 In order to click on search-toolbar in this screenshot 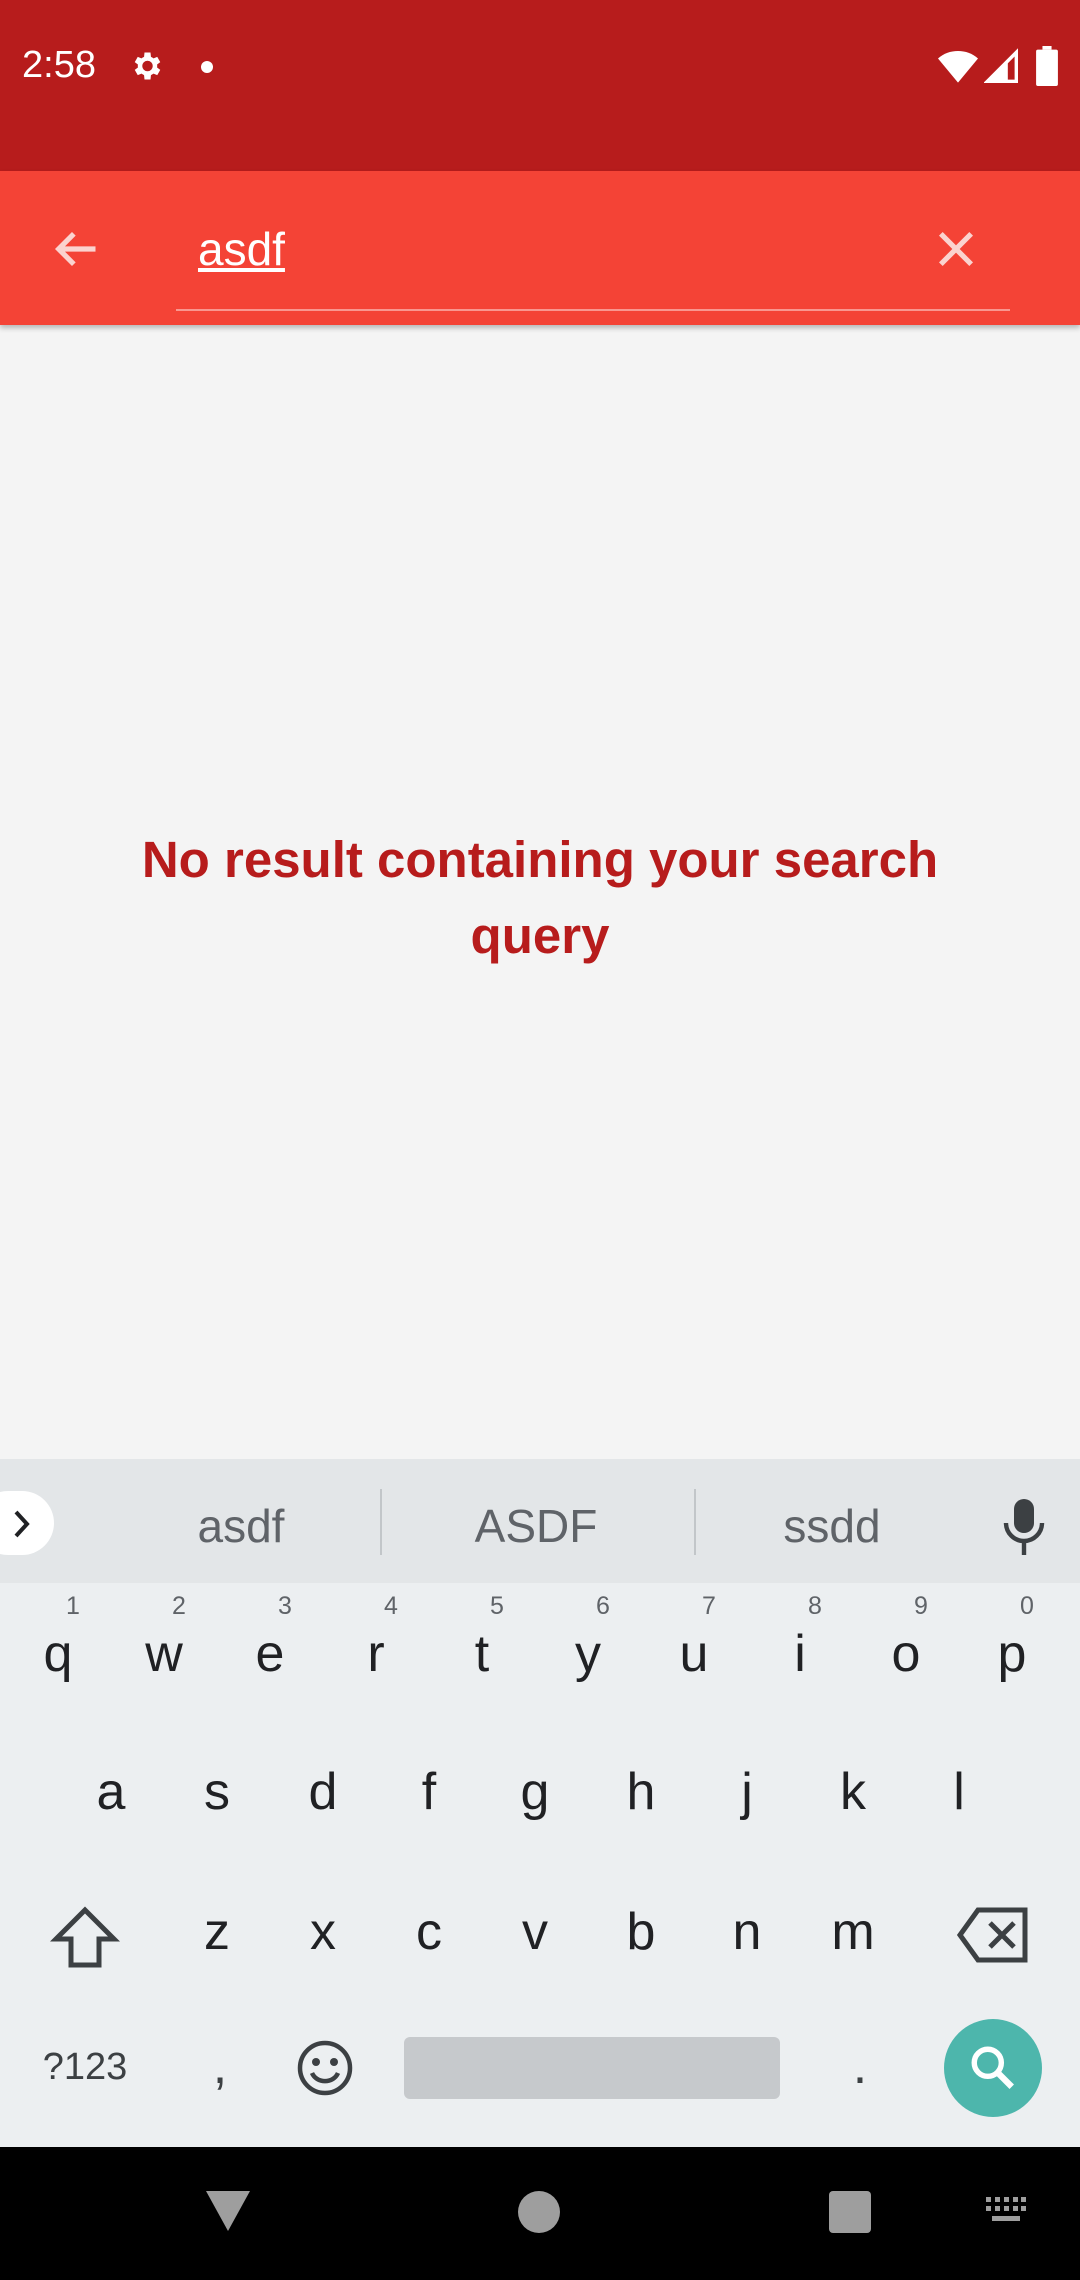, I will do `click(540, 248)`.